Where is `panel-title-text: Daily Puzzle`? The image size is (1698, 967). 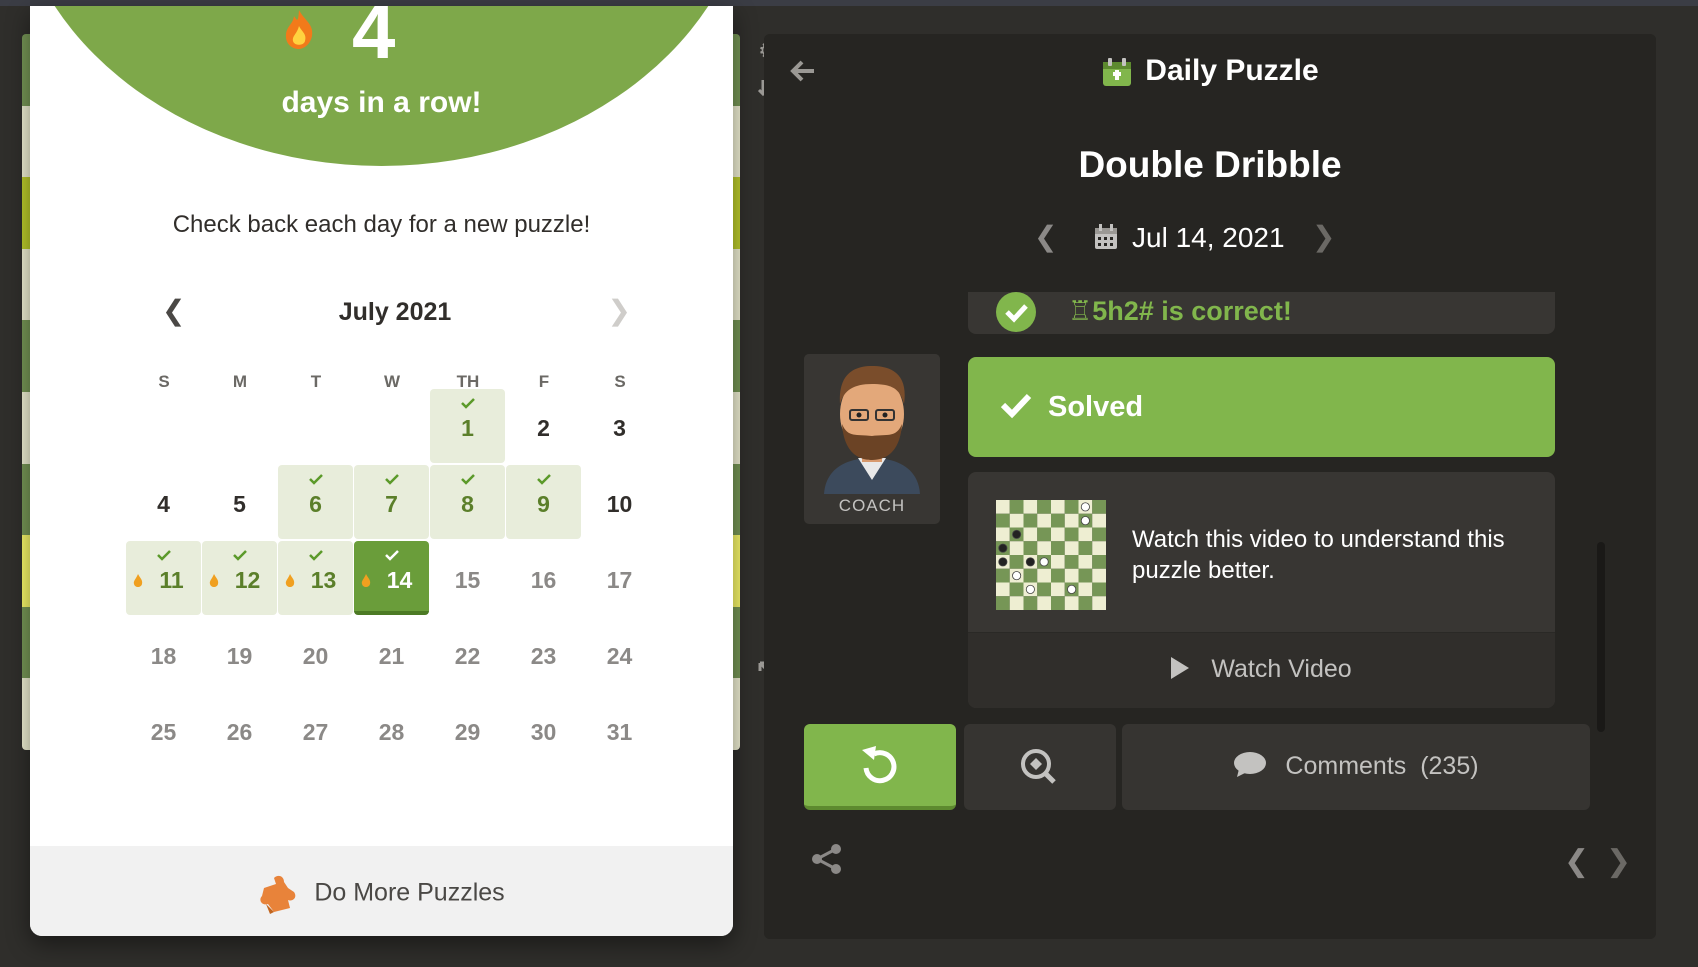
panel-title-text: Daily Puzzle is located at coordinates (1232, 70).